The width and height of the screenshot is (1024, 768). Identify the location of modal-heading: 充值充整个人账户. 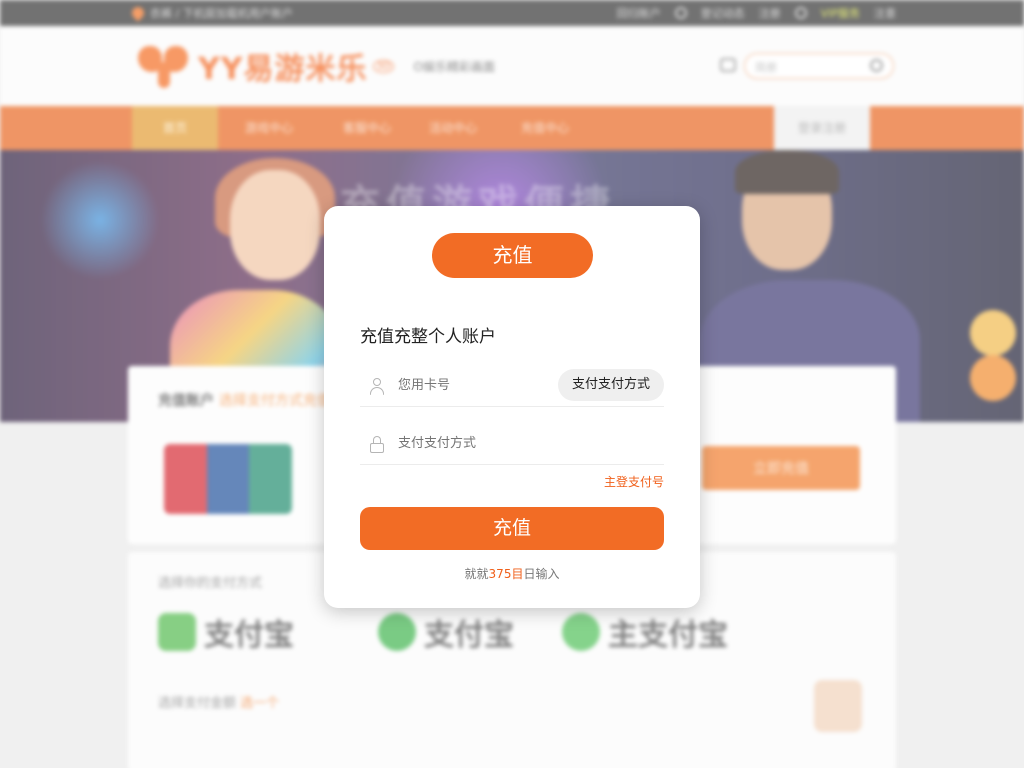
(428, 337).